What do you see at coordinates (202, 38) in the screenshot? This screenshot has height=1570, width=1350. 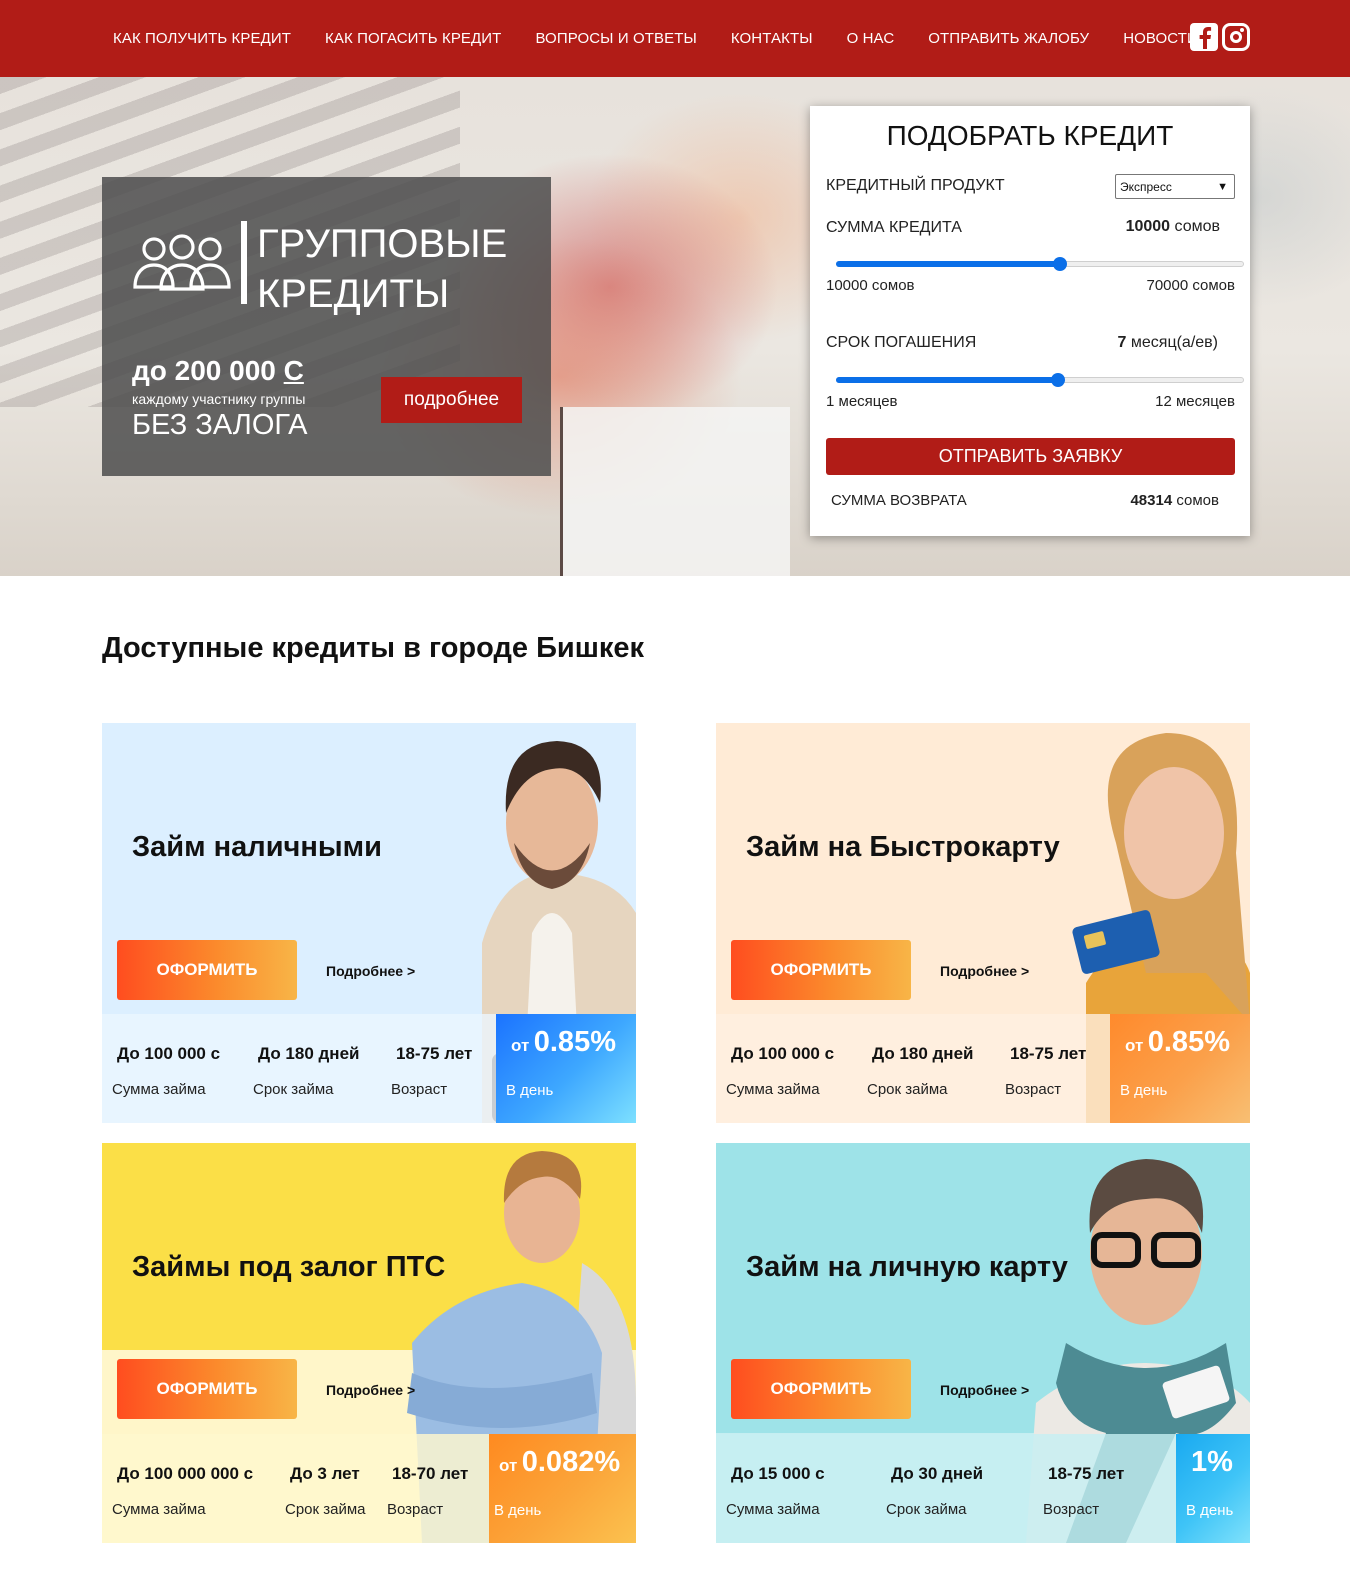 I see `nav-item-how-to-get-credit: КАК ПОЛУЧИТЬ КРЕДИТ` at bounding box center [202, 38].